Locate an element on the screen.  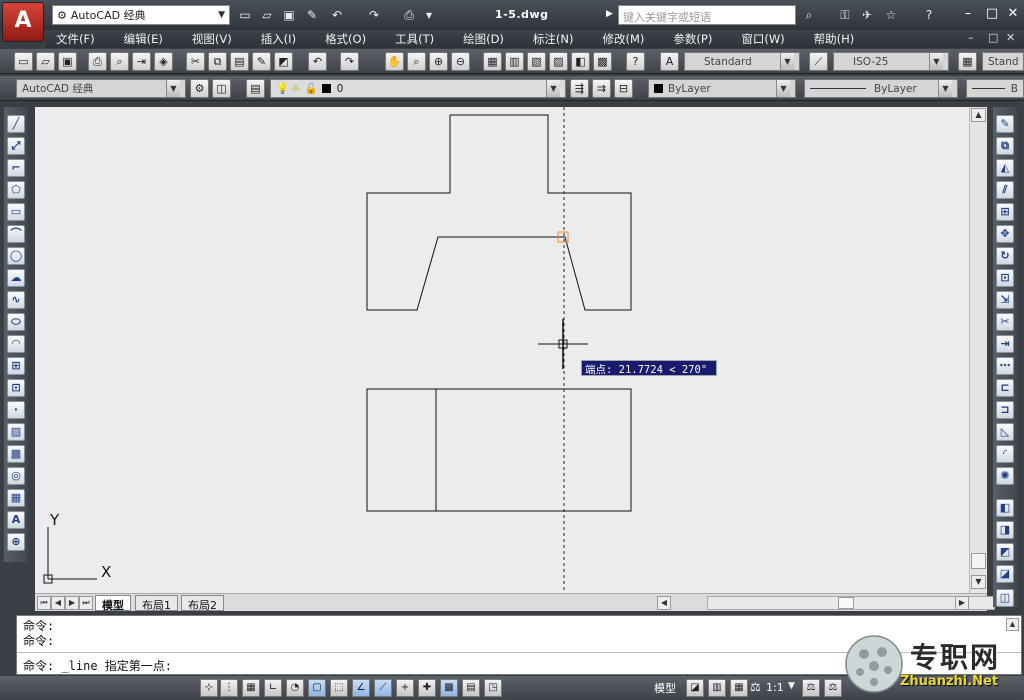
menu-view: 视图(V) is located at coordinates (212, 39).